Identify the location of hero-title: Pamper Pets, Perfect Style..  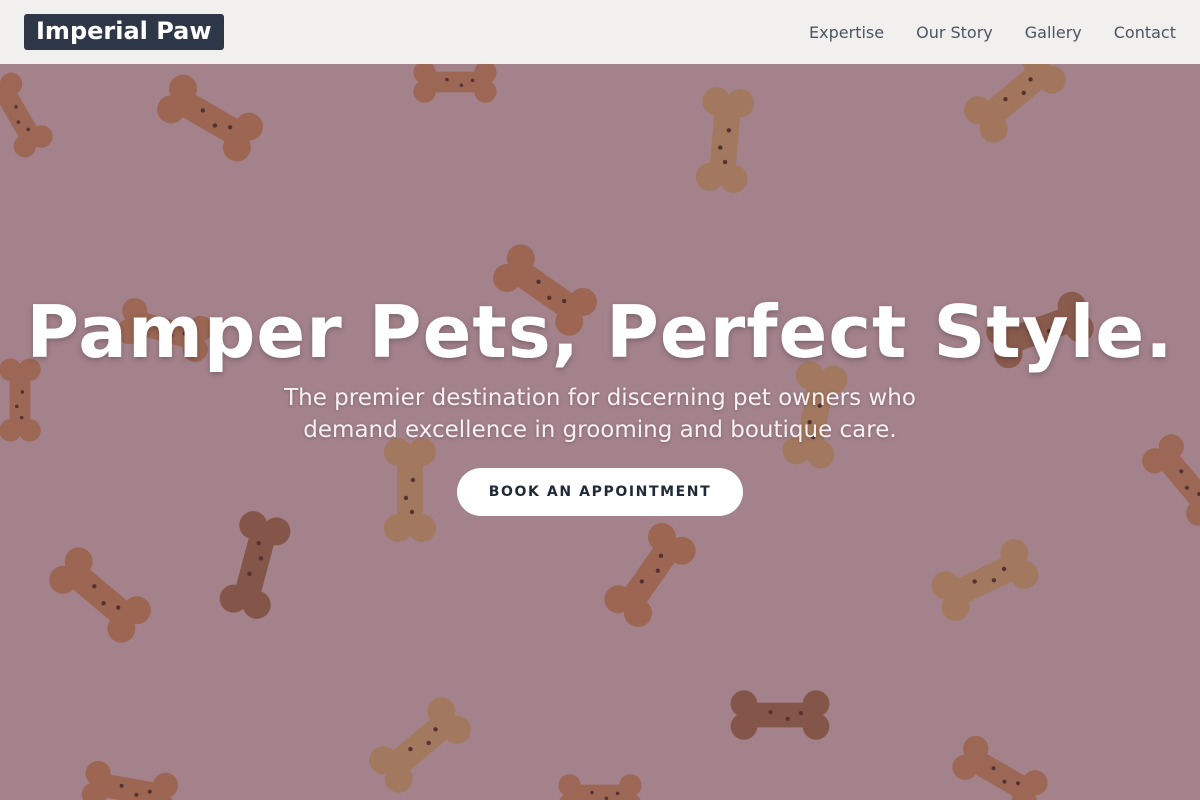
(600, 332).